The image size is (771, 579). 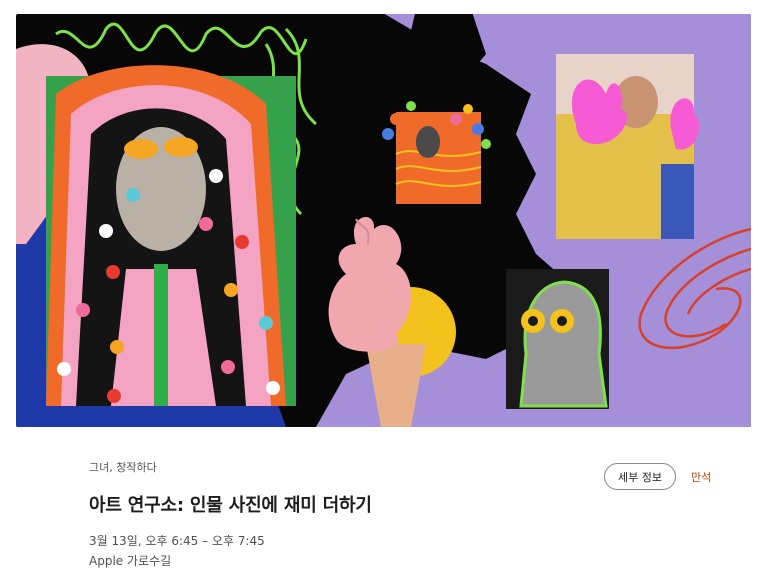 I want to click on event-category: 그녀, 창작하다, so click(x=123, y=467).